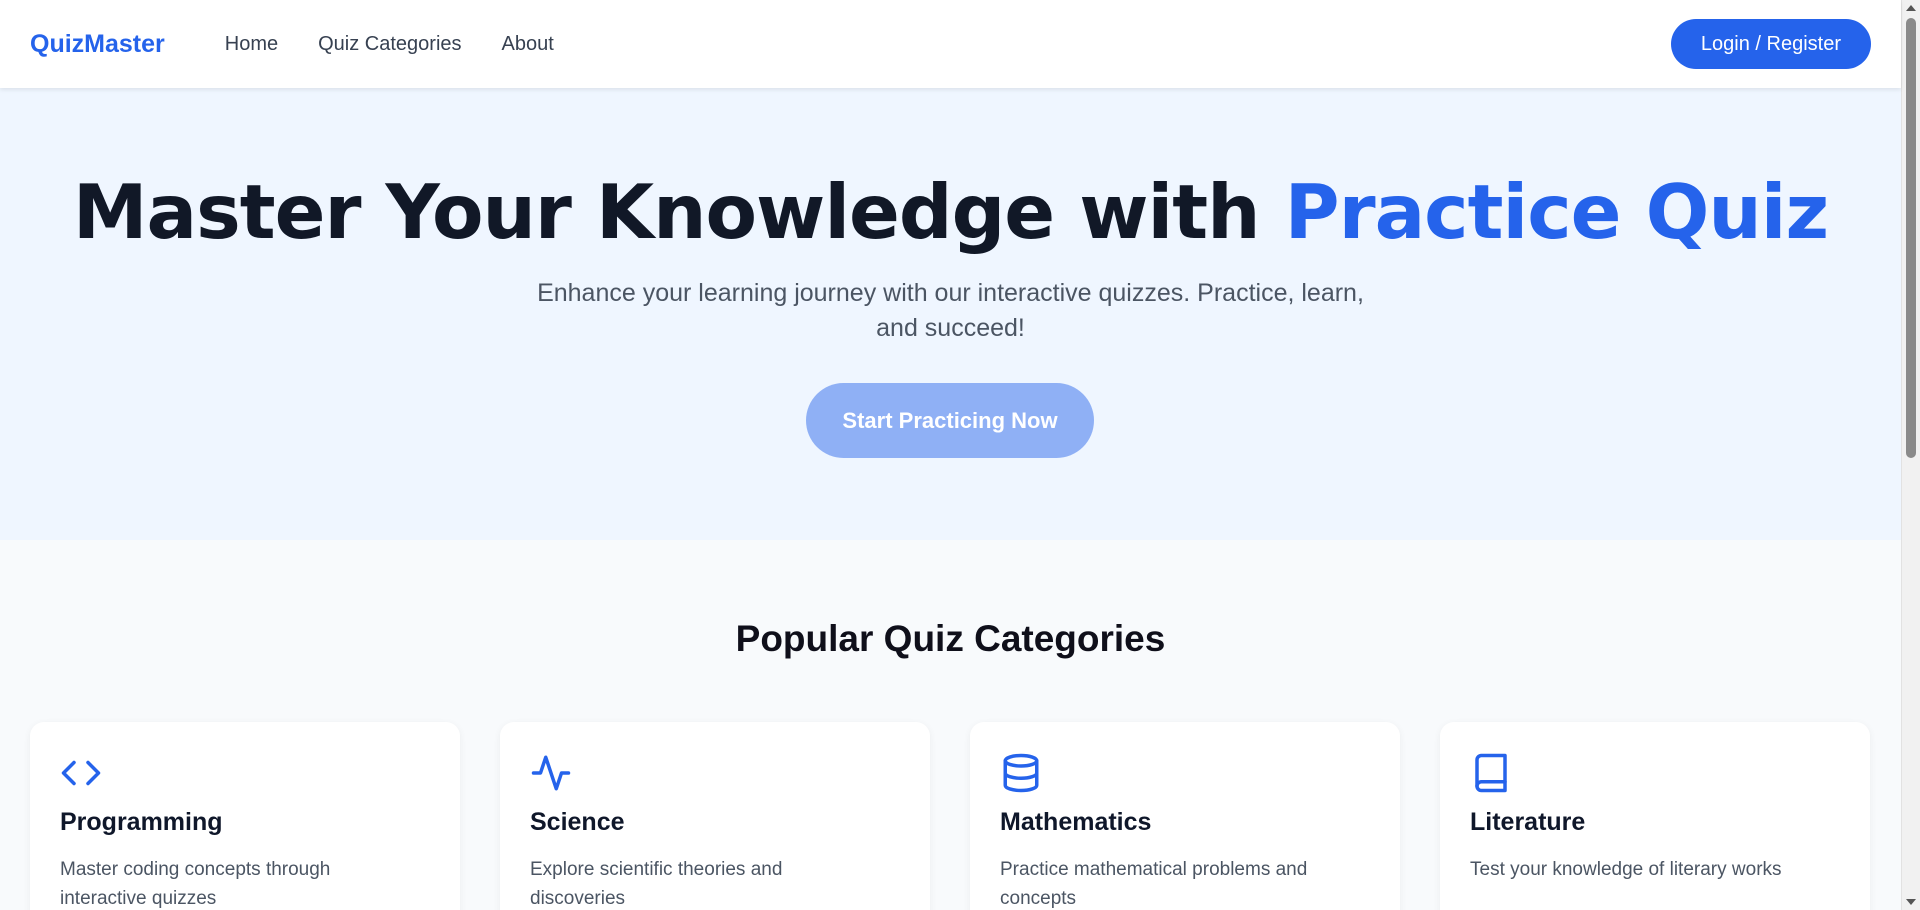 The image size is (1920, 910). What do you see at coordinates (950, 638) in the screenshot?
I see `categories-title: Popular Quiz Categories` at bounding box center [950, 638].